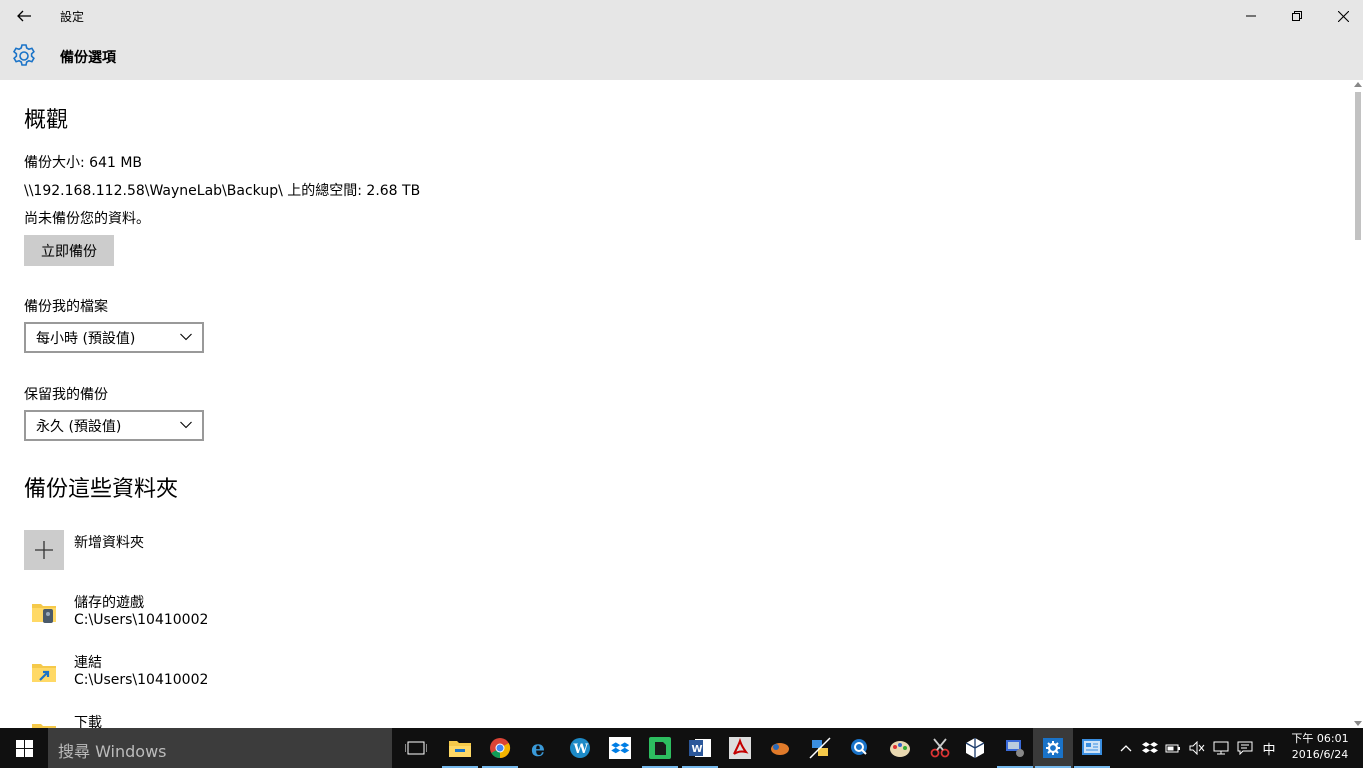 Image resolution: width=1363 pixels, height=768 pixels. I want to click on keep-backups-dropdown: 永久 (預設值), so click(114, 425).